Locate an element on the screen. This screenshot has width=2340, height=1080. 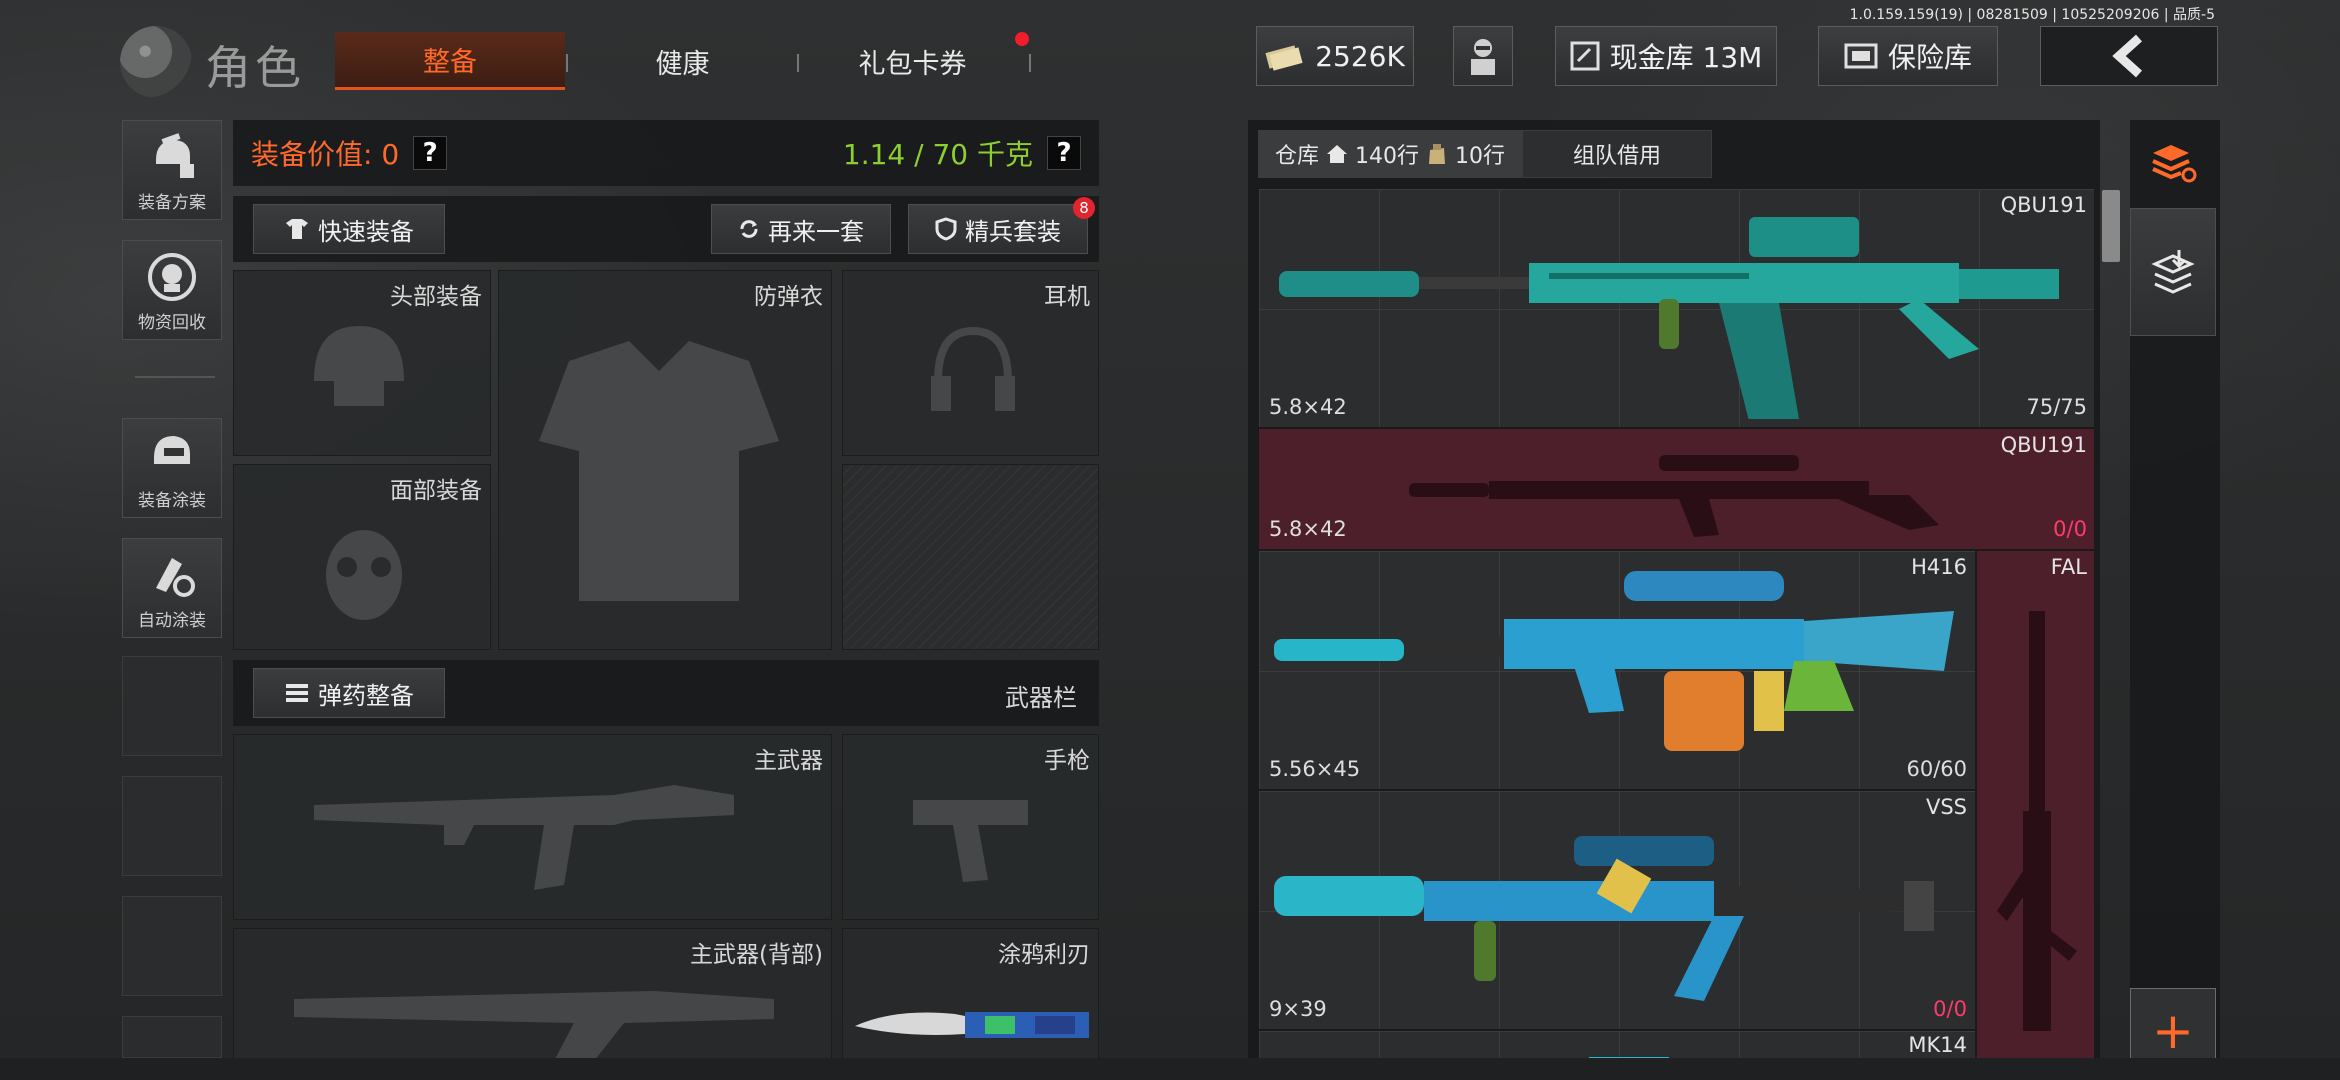
stash-button is located at coordinates (2173, 272).